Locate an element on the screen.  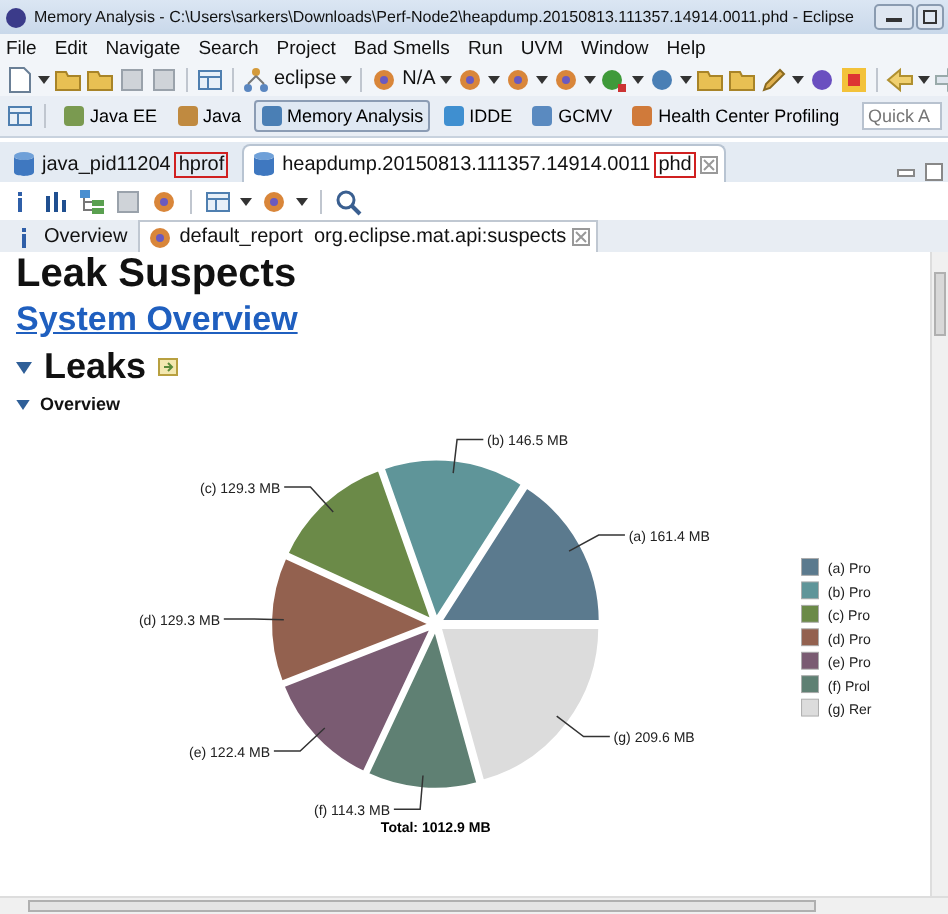
menu-item: Navigate is located at coordinates (143, 48).